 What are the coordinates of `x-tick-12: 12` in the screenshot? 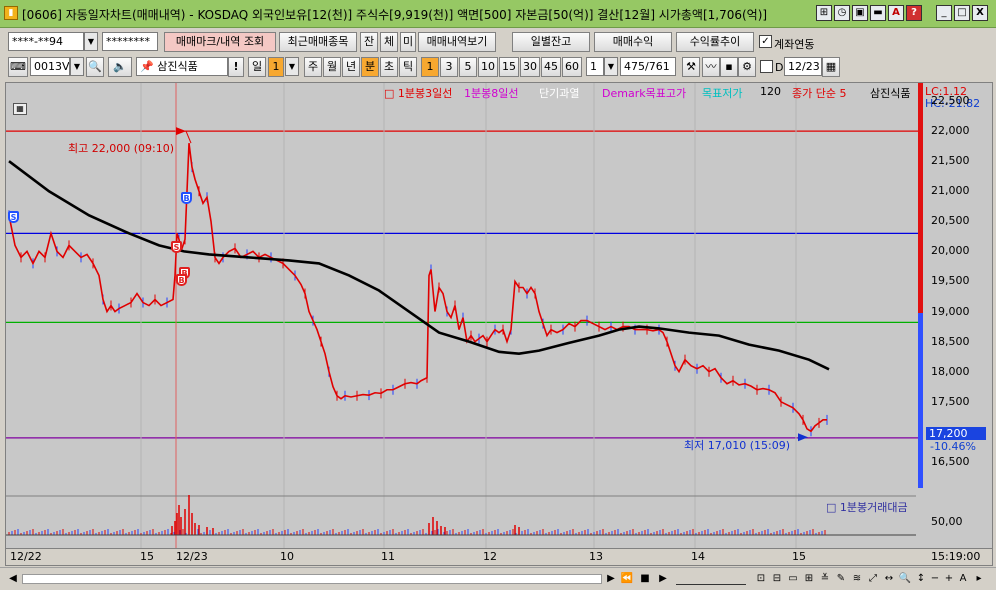 It's located at (490, 556).